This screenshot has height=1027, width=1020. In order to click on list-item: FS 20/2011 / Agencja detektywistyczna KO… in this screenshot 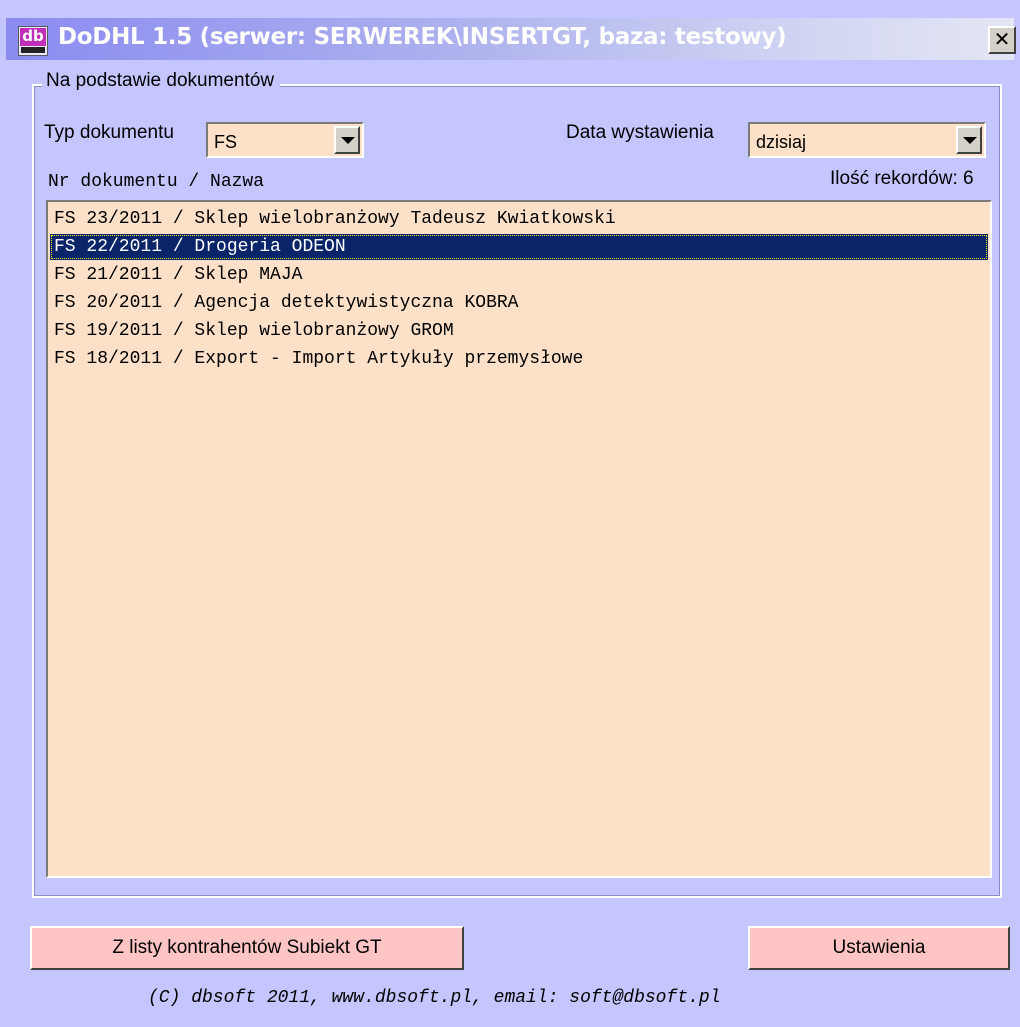, I will do `click(519, 303)`.